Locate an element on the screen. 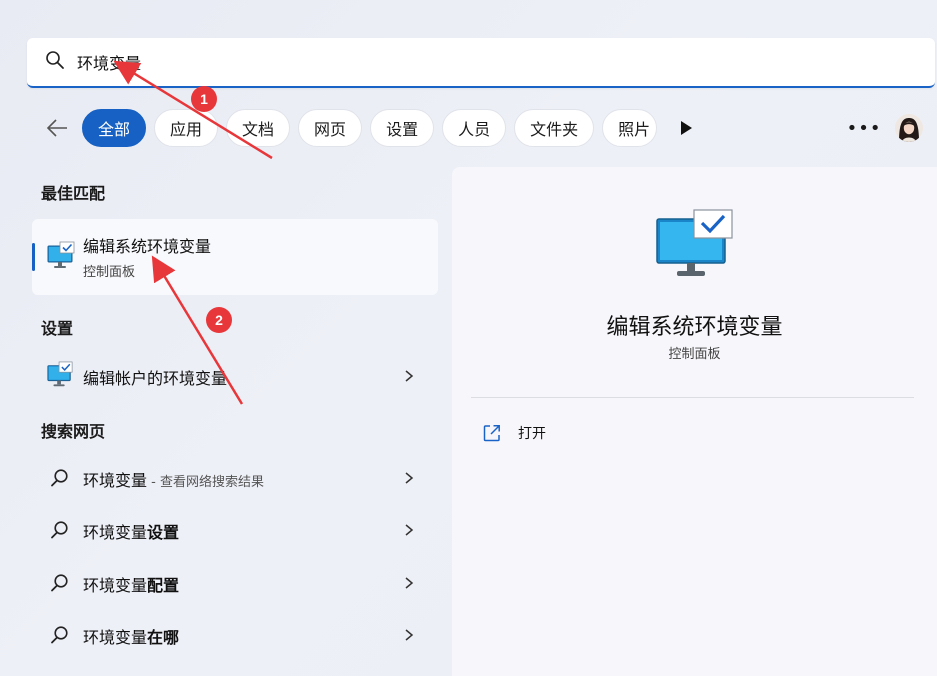 The height and width of the screenshot is (676, 937). play-icon is located at coordinates (687, 128).